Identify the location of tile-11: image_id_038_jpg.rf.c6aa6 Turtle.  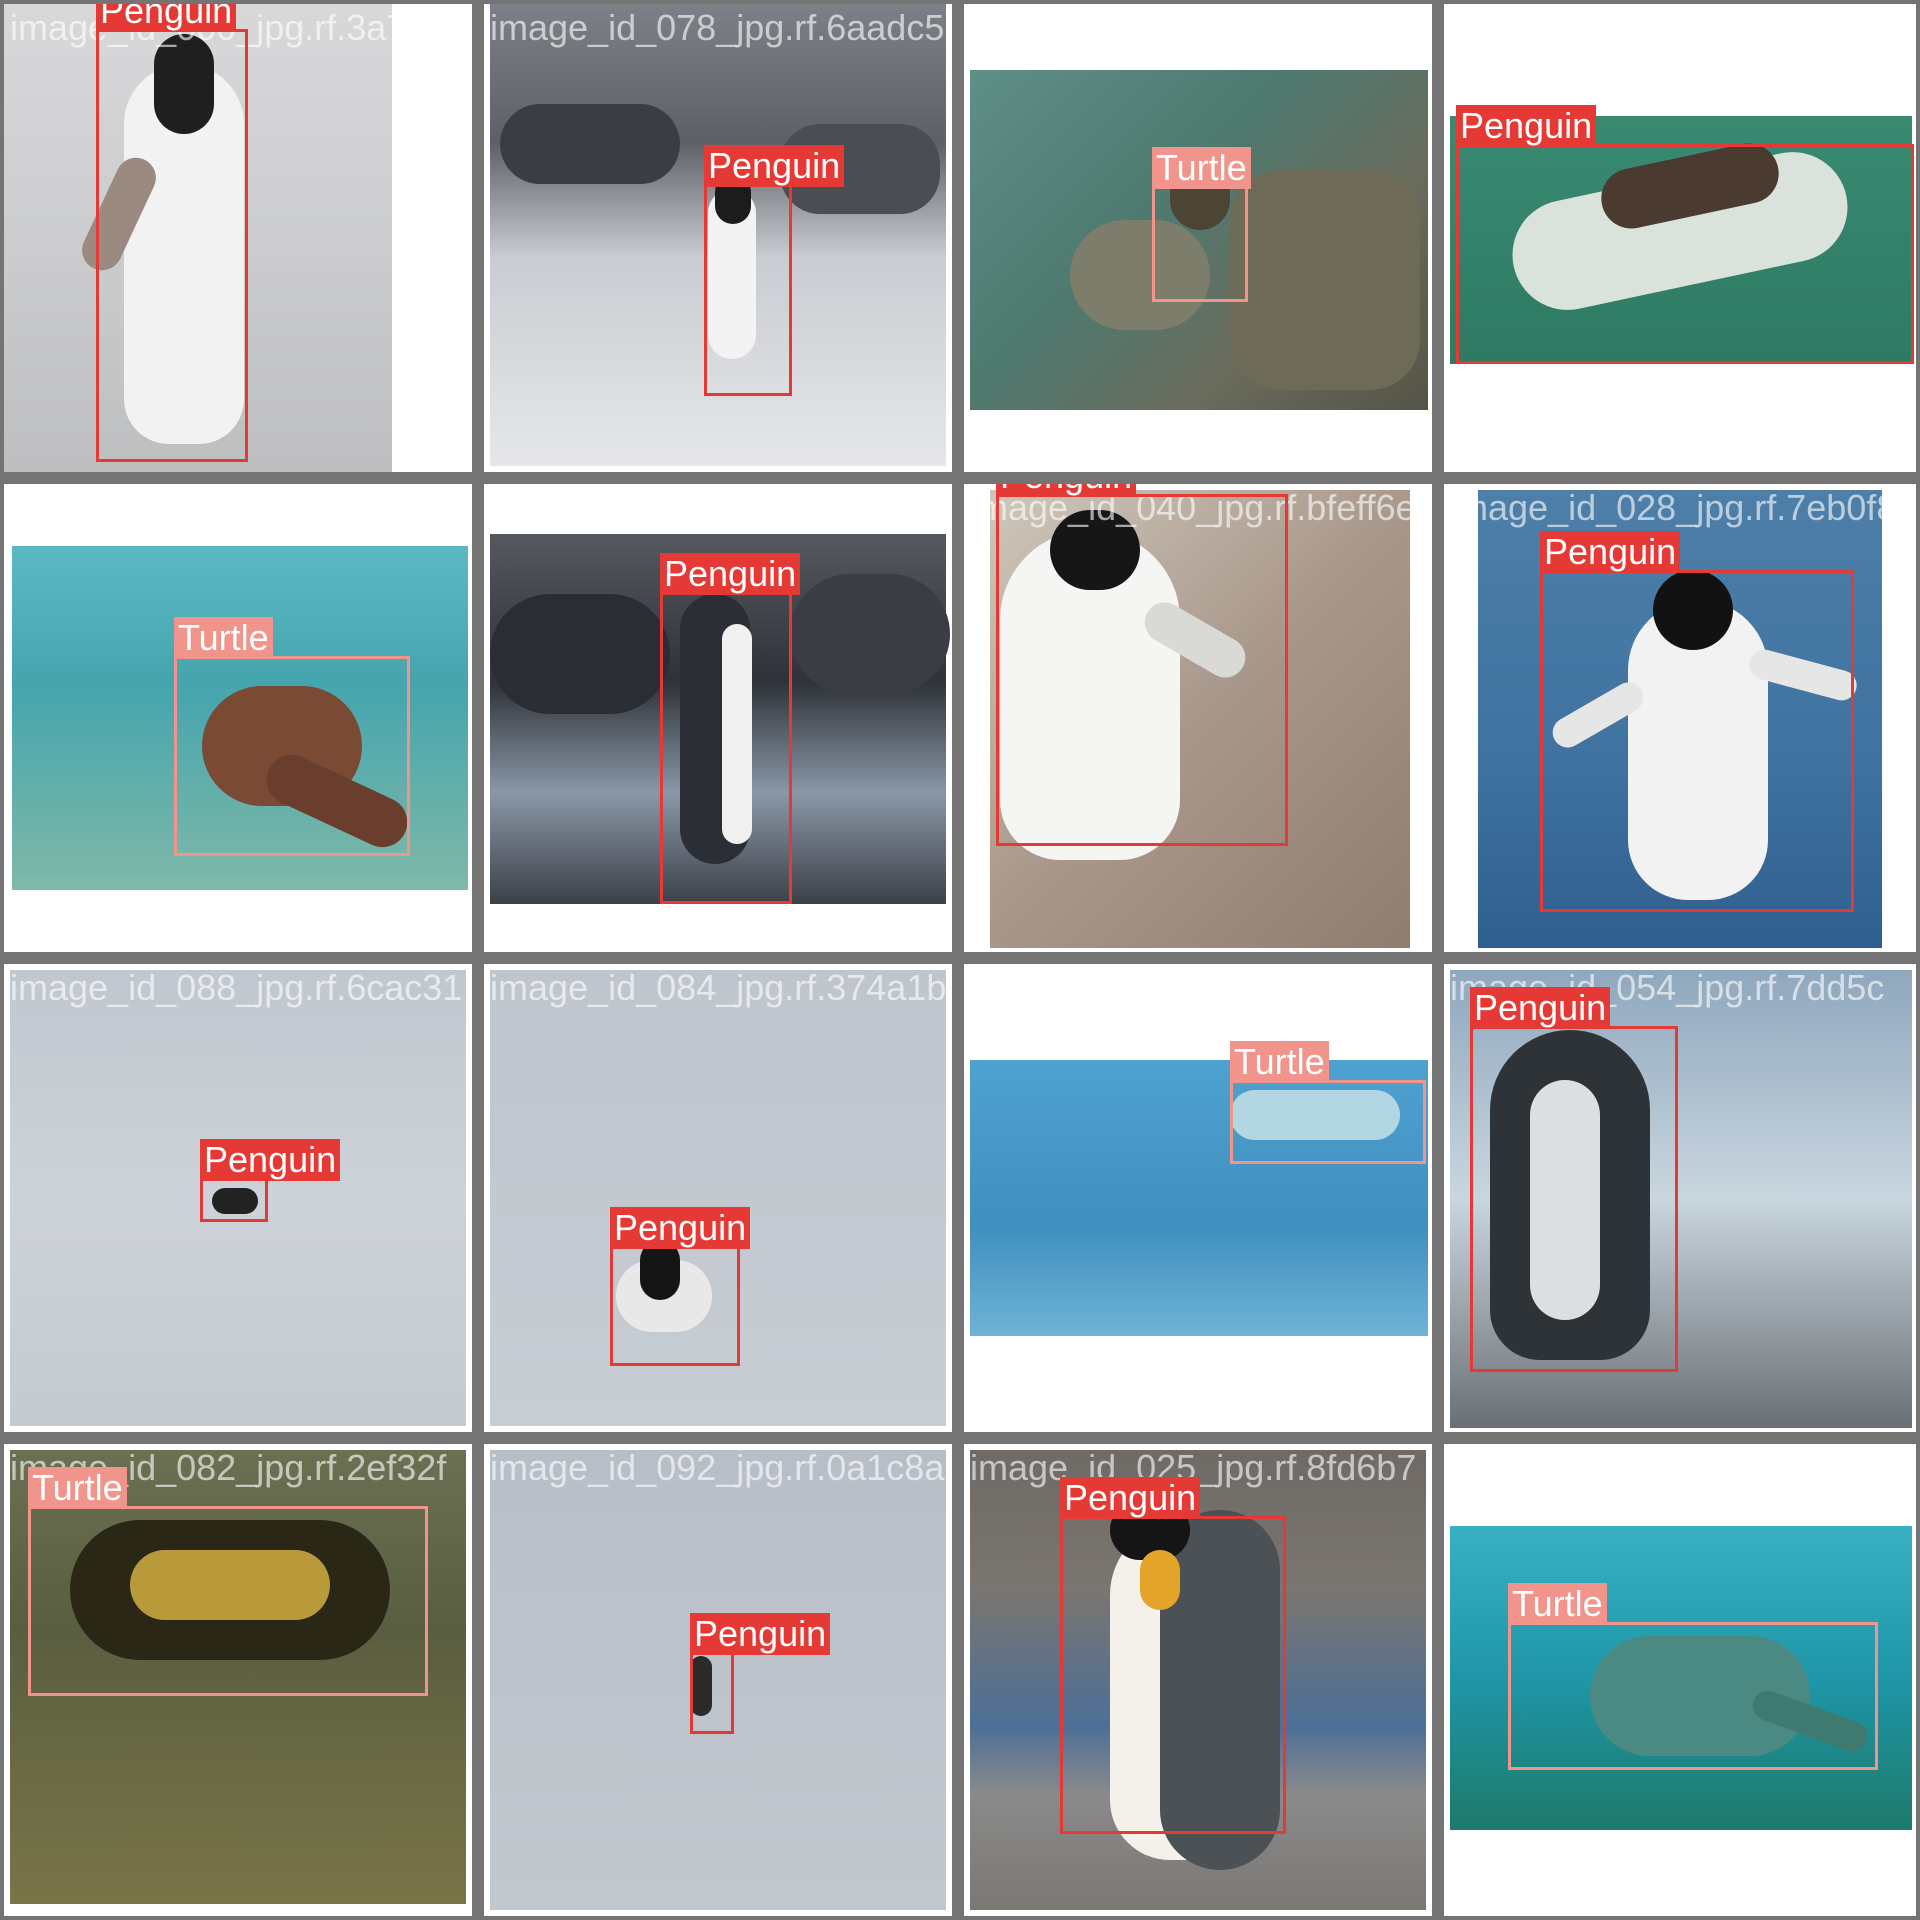
(1198, 1198).